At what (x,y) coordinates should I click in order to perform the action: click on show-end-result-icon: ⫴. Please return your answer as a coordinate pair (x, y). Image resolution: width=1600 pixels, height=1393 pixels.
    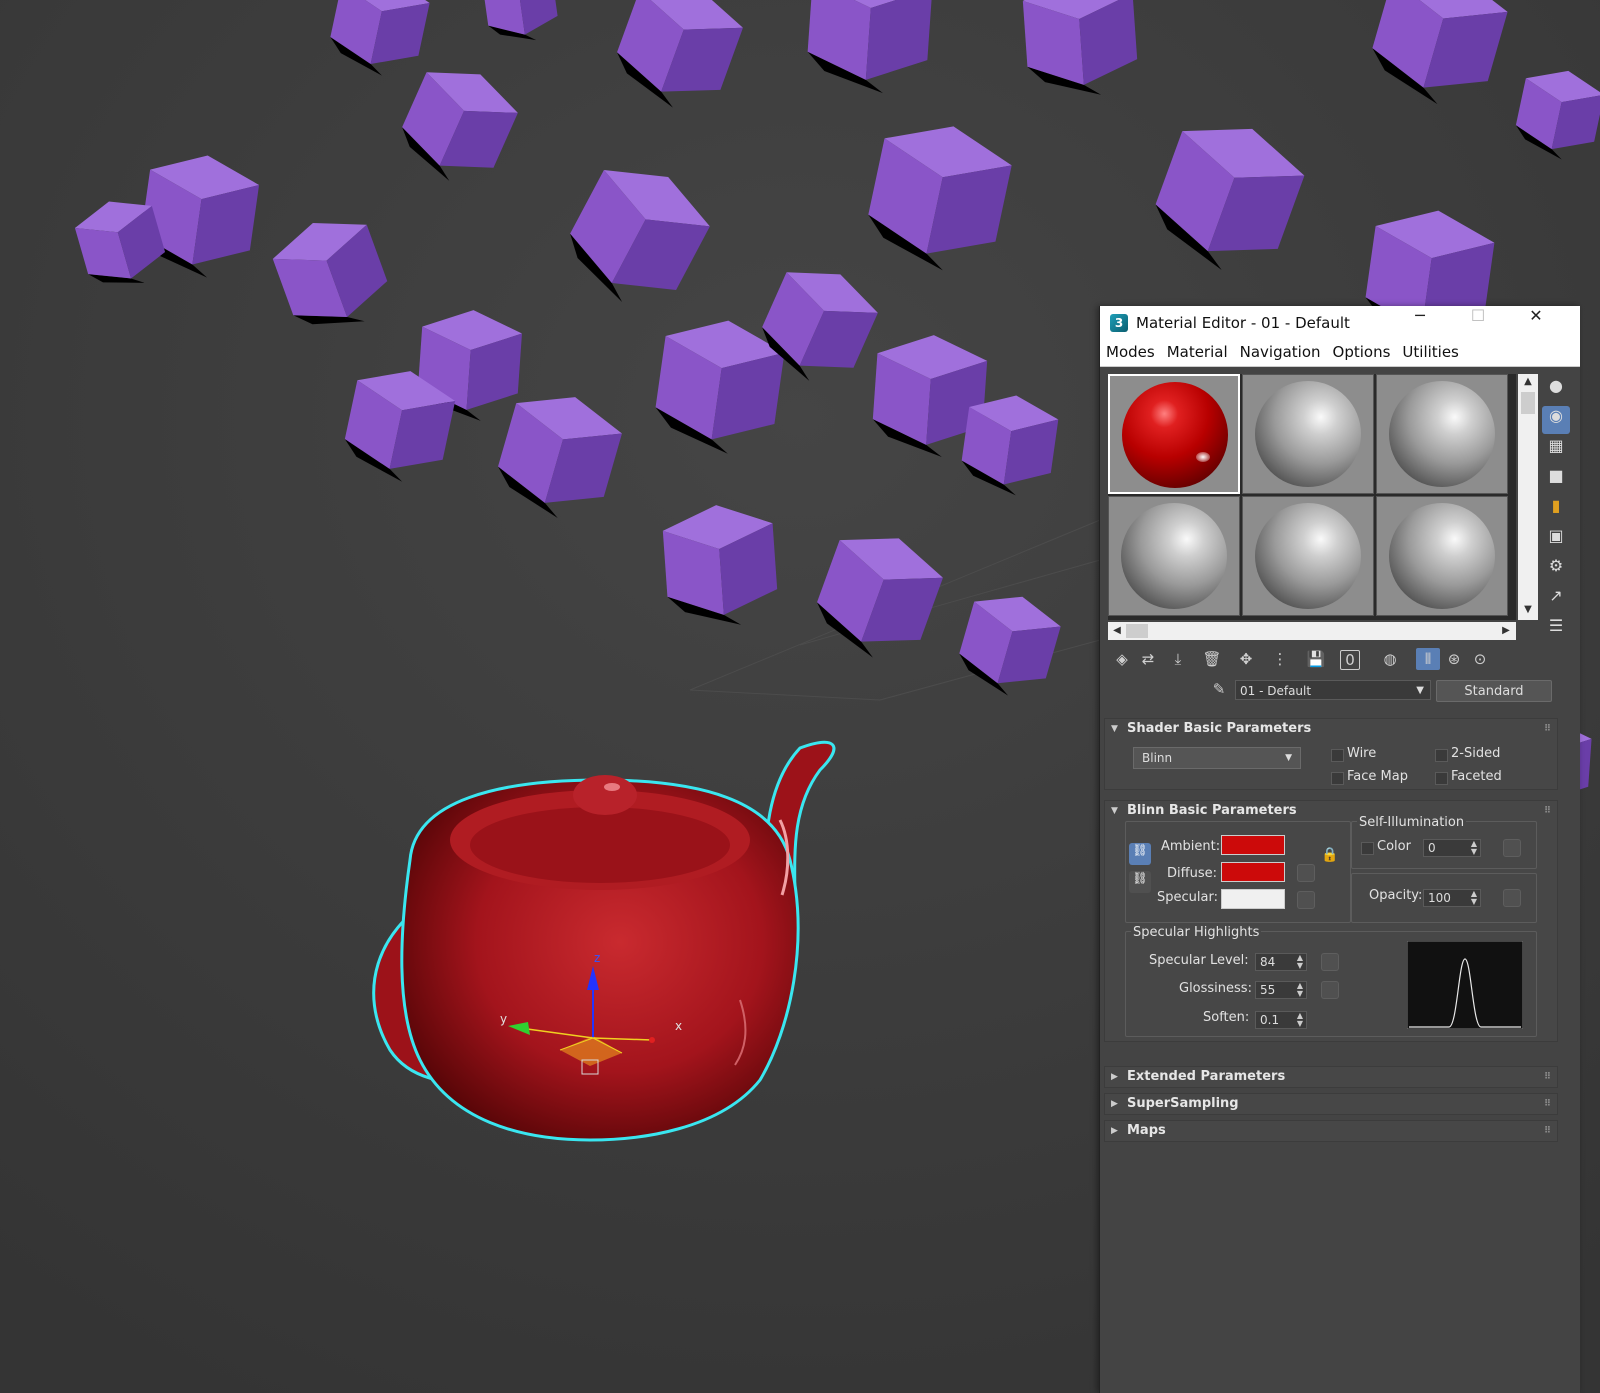
    Looking at the image, I should click on (1428, 659).